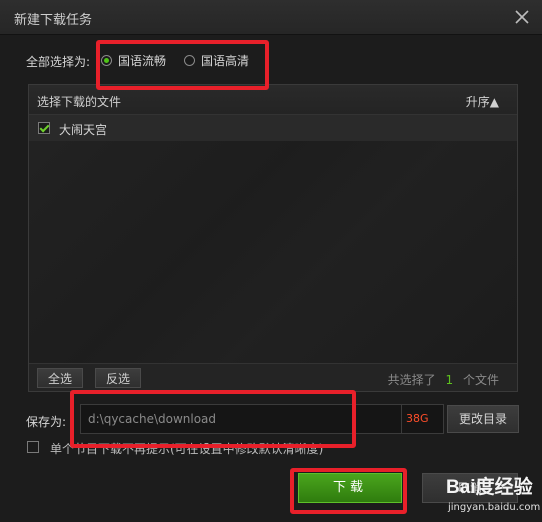 This screenshot has height=522, width=542. What do you see at coordinates (489, 487) in the screenshot?
I see `watermark-brand: Bai度经验` at bounding box center [489, 487].